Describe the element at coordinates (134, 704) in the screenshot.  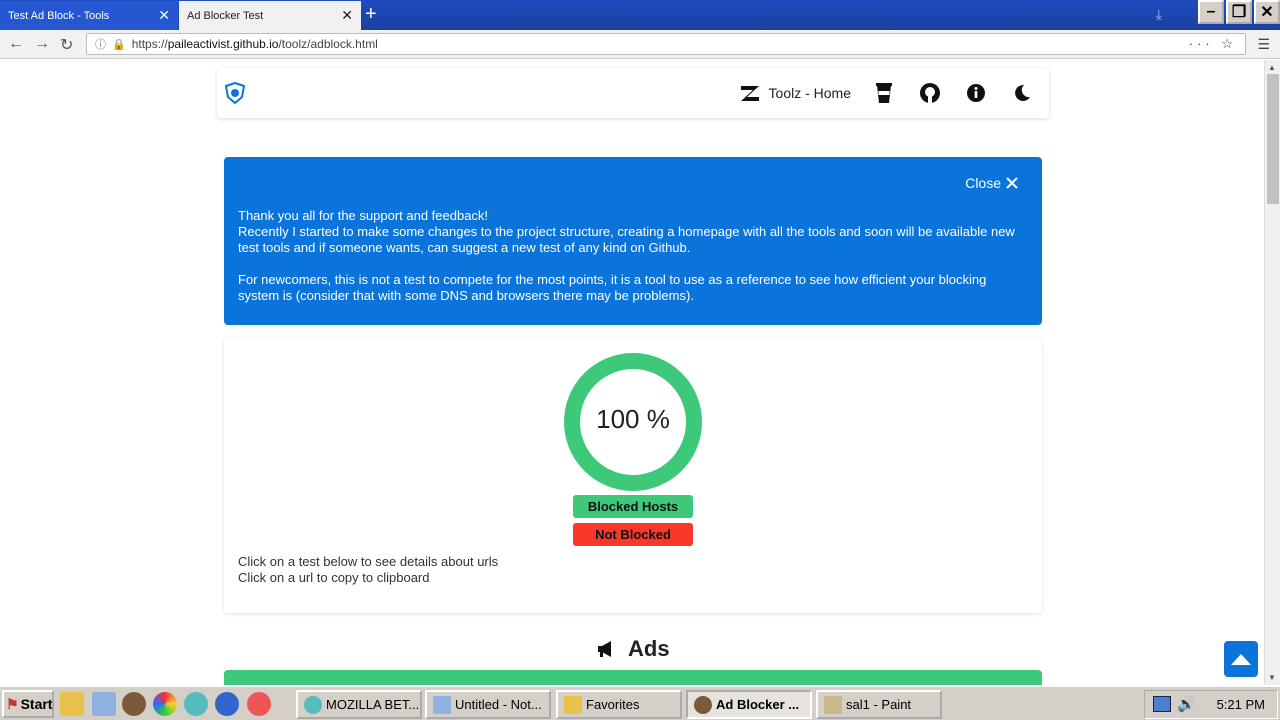
I see `raccoon-quicklaunch-icon` at that location.